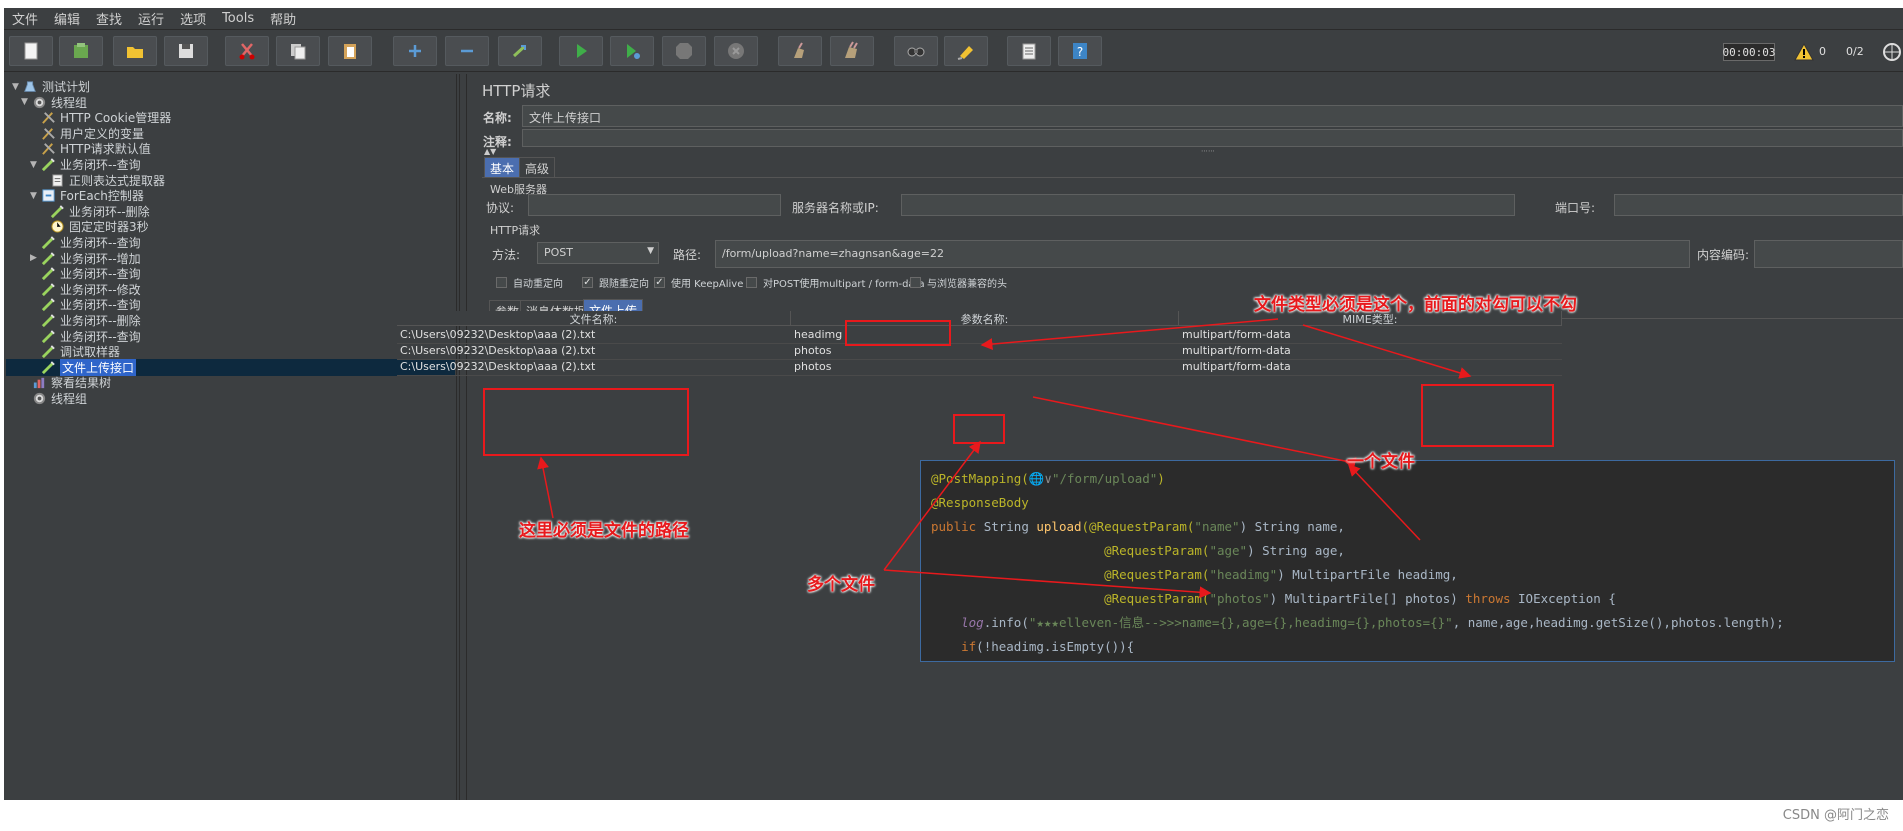 The image size is (1903, 831). I want to click on clear-all-button, so click(852, 51).